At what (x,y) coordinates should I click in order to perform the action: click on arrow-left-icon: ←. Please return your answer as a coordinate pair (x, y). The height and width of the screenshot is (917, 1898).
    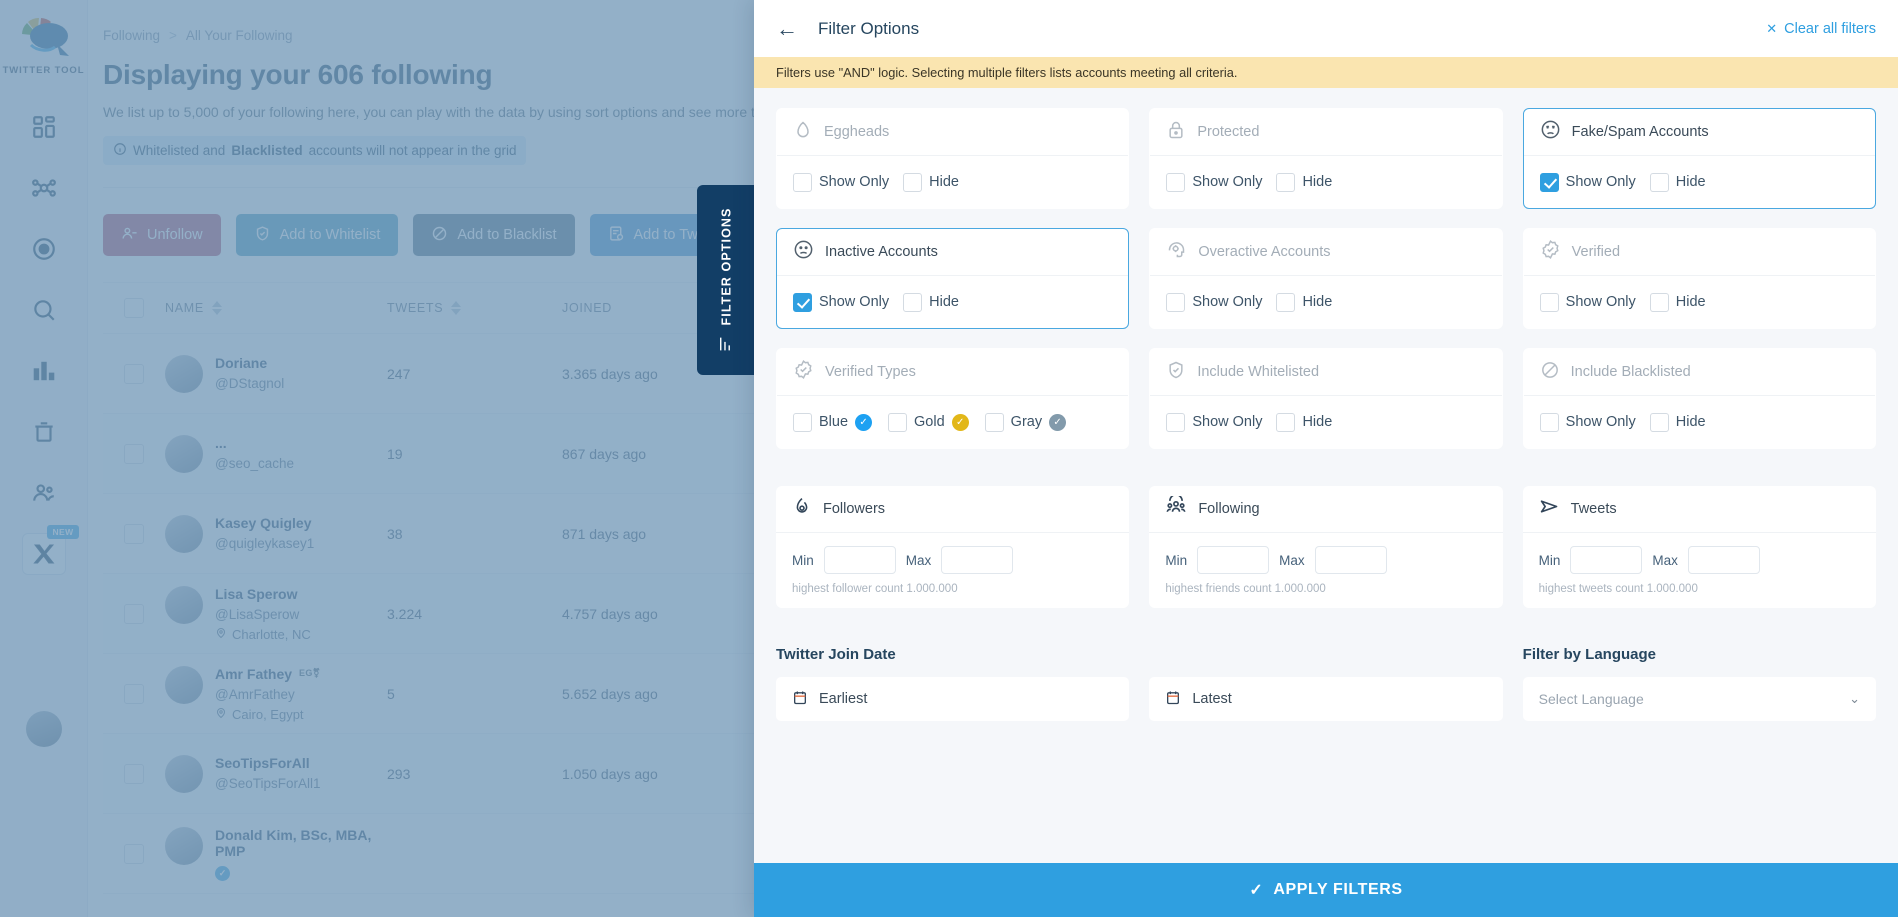
    Looking at the image, I should click on (787, 28).